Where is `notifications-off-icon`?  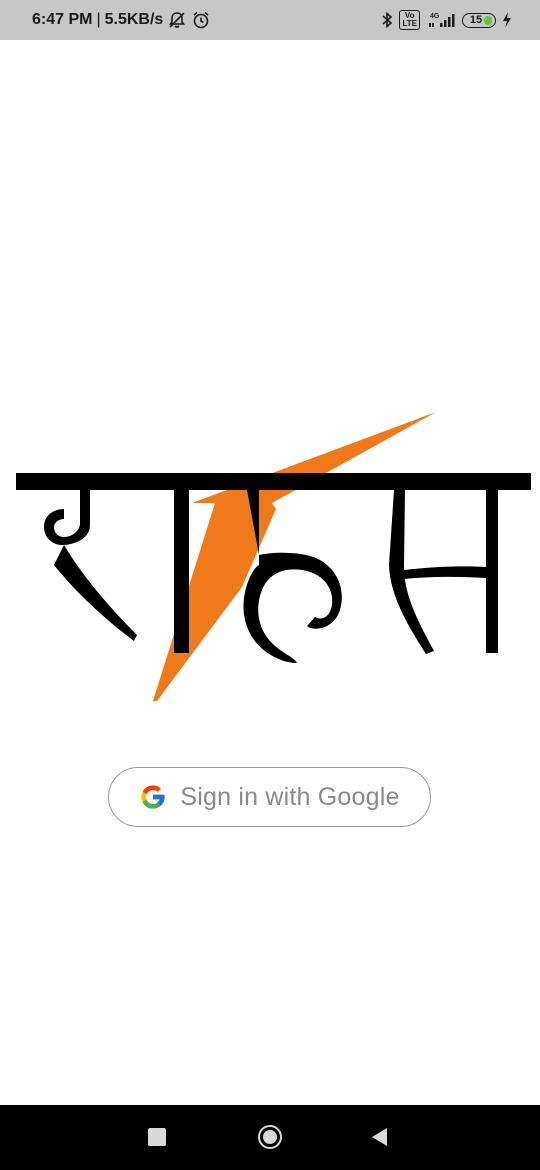 notifications-off-icon is located at coordinates (177, 20).